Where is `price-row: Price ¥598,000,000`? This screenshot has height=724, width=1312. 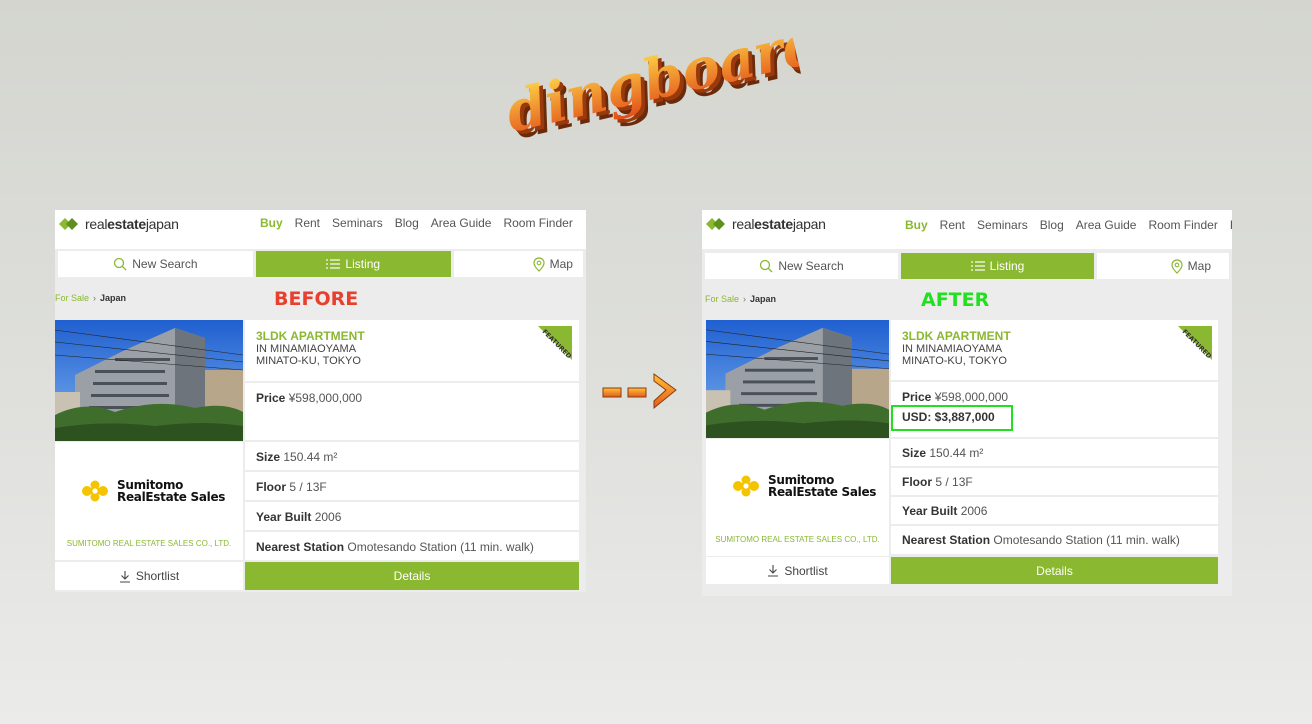
price-row: Price ¥598,000,000 is located at coordinates (412, 411).